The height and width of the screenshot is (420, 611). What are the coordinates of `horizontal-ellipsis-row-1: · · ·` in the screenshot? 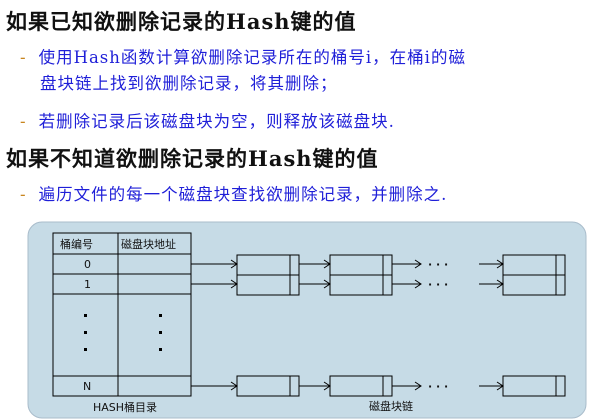 It's located at (438, 284).